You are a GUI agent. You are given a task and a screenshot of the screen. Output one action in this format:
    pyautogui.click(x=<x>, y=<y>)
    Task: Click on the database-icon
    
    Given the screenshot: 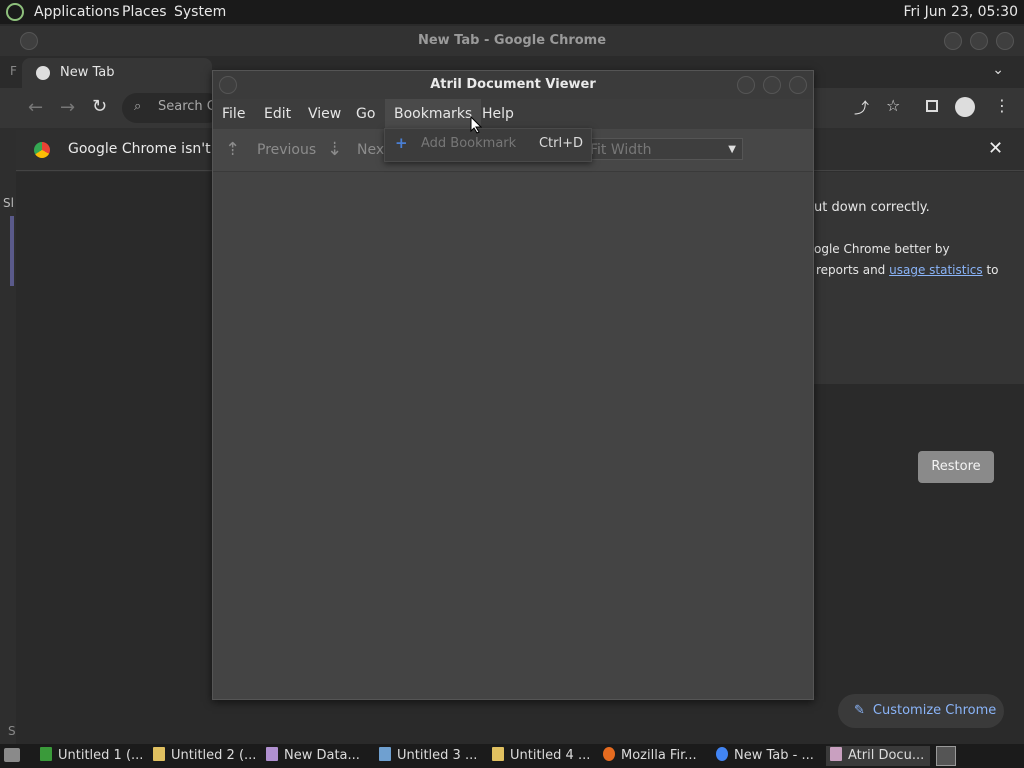 What is the action you would take?
    pyautogui.click(x=272, y=754)
    